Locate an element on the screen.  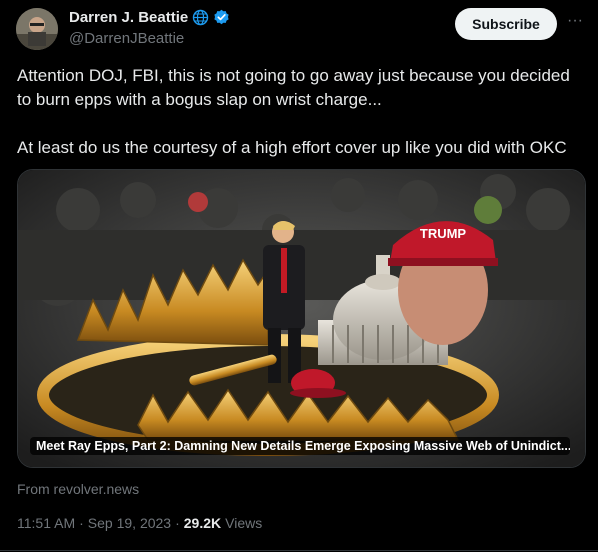
more-options-icon: ··· is located at coordinates (575, 22).